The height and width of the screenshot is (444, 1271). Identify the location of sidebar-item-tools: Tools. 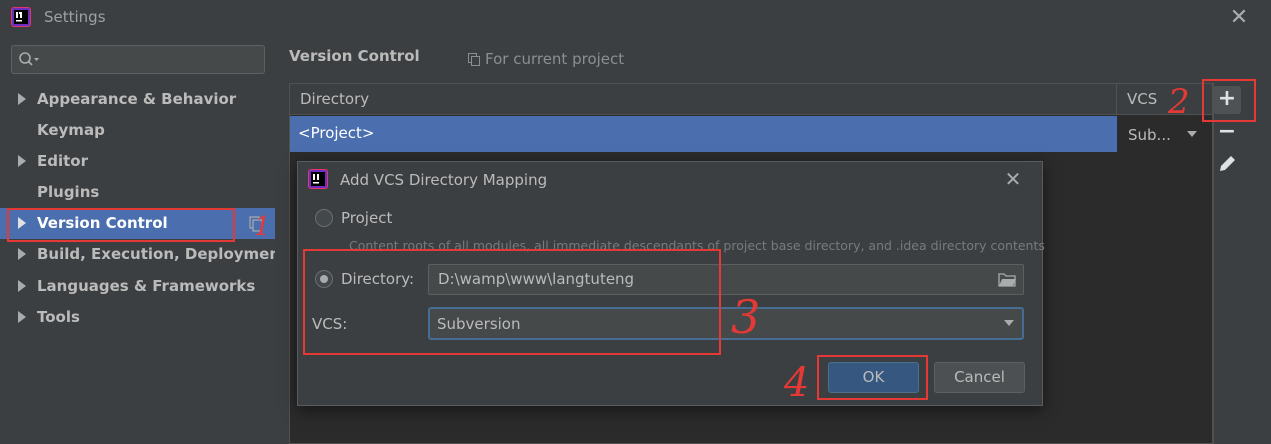
(137, 317).